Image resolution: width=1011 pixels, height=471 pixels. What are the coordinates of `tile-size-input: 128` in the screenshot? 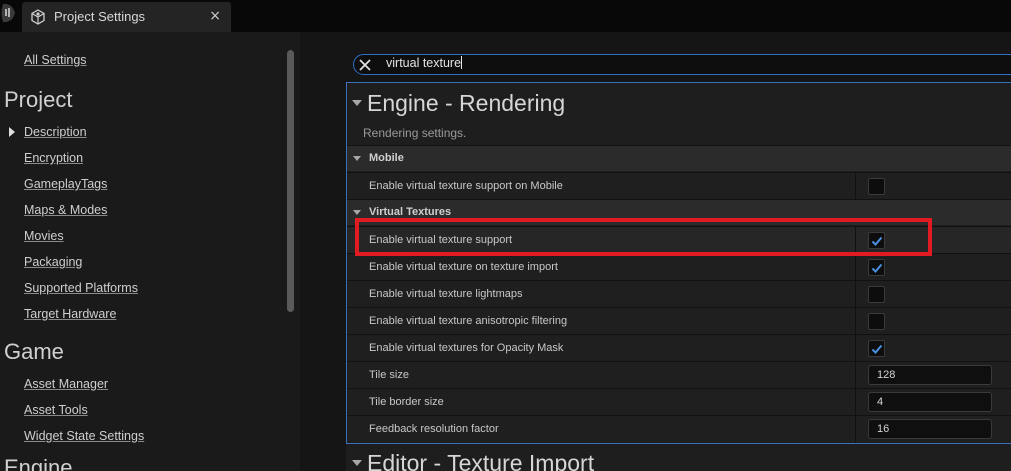 It's located at (930, 375).